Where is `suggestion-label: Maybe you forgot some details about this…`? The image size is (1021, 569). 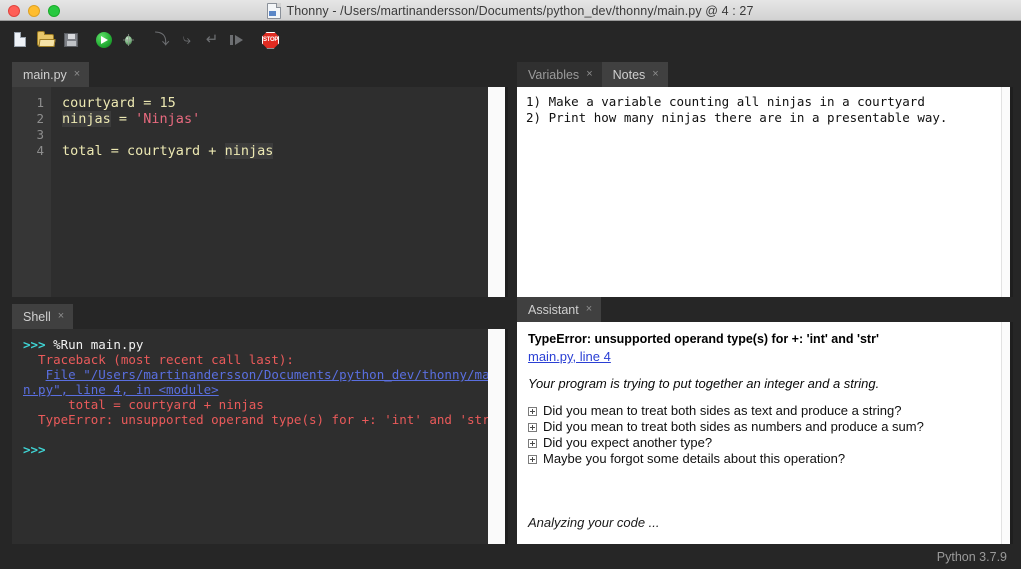 suggestion-label: Maybe you forgot some details about this… is located at coordinates (694, 458).